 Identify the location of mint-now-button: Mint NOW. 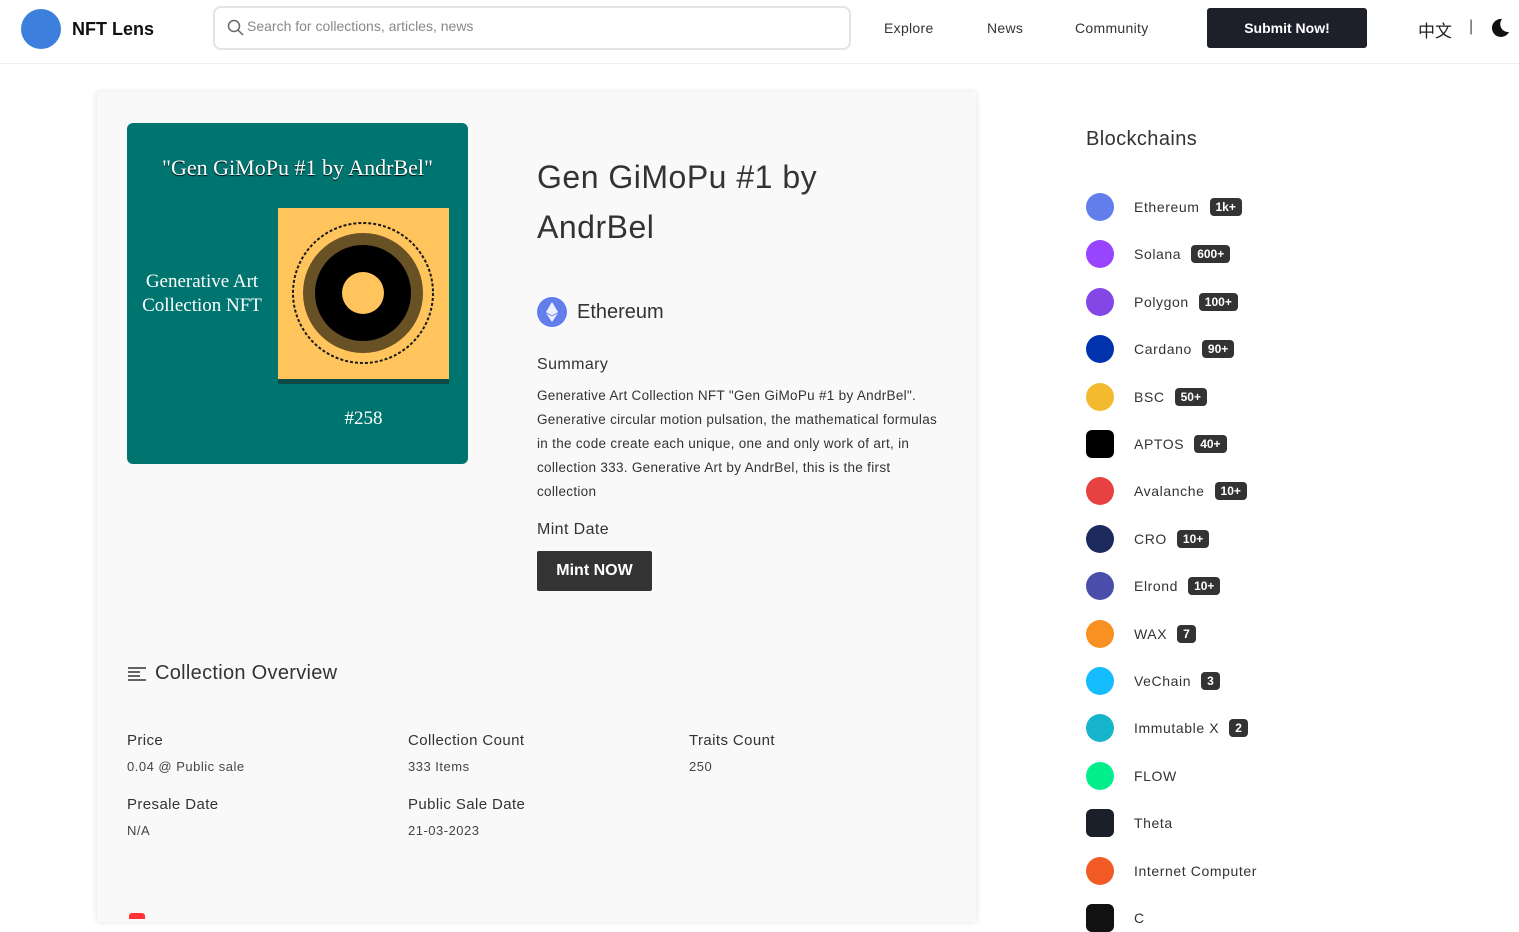
(594, 571).